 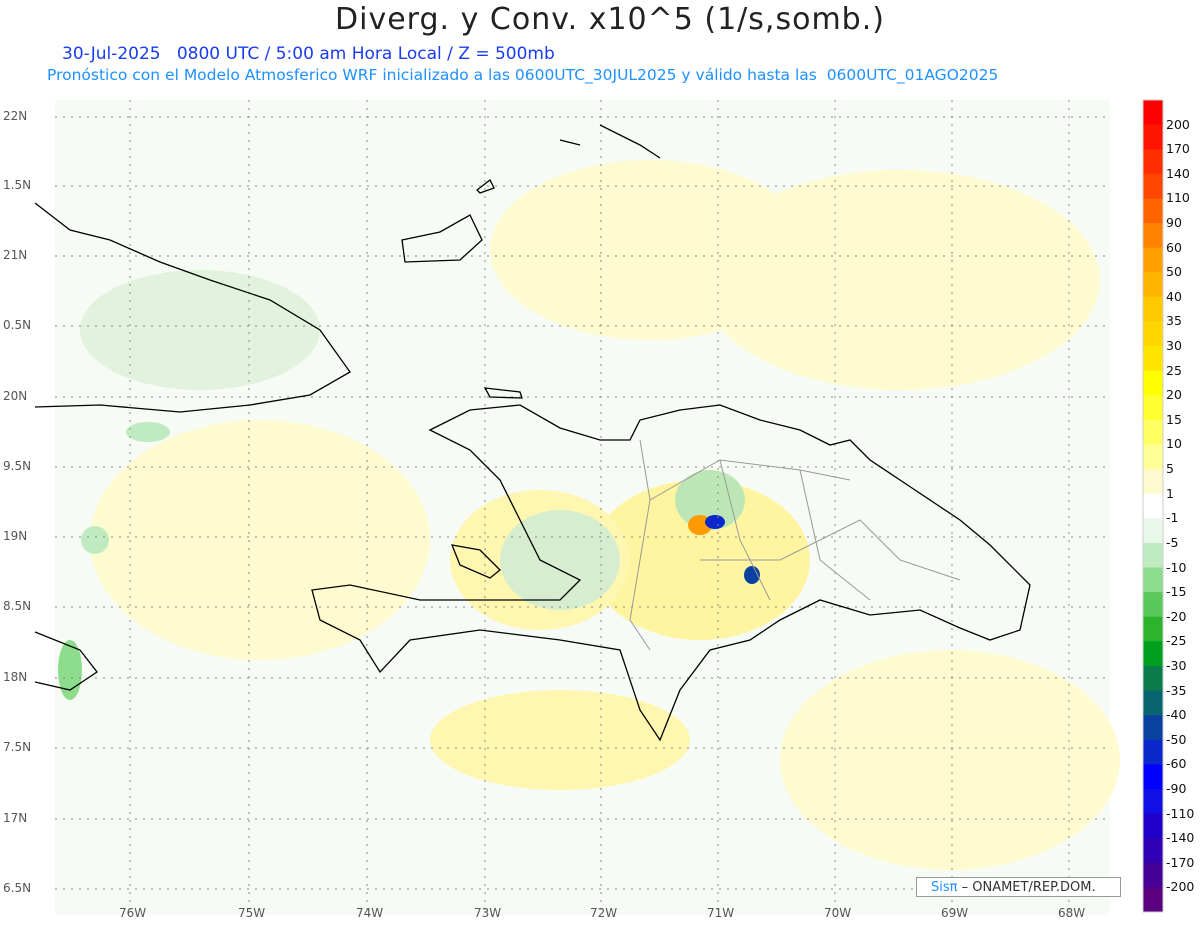 I want to click on colorbar-label: -15, so click(x=1176, y=592).